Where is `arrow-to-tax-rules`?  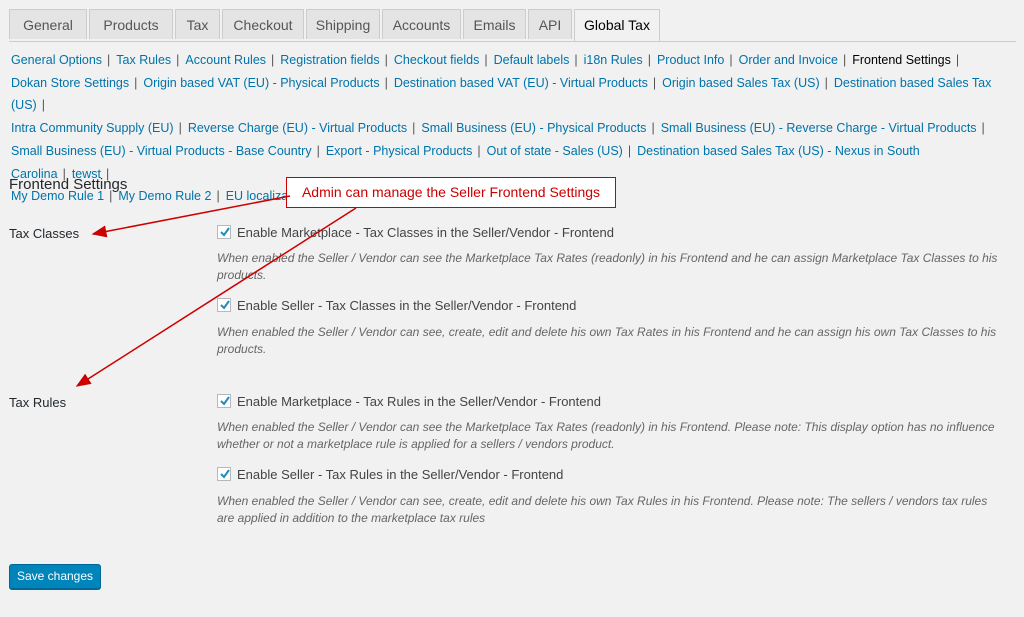
arrow-to-tax-rules is located at coordinates (216, 297).